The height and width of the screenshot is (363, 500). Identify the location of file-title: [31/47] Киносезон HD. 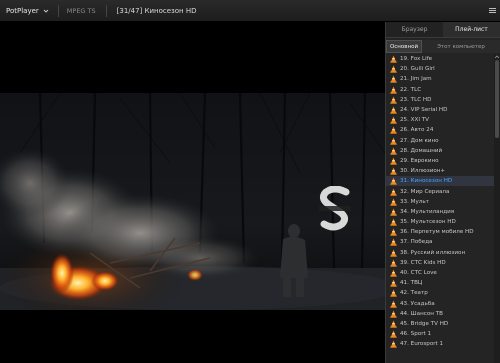
(156, 10).